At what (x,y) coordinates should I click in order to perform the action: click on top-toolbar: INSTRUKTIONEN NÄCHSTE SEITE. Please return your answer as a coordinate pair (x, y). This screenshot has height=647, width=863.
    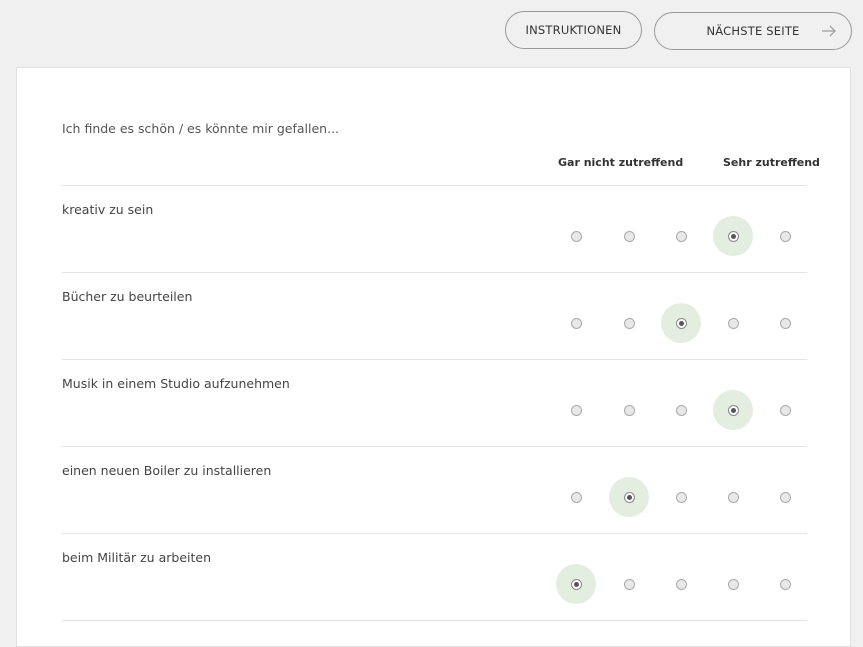
    Looking at the image, I should click on (431, 33).